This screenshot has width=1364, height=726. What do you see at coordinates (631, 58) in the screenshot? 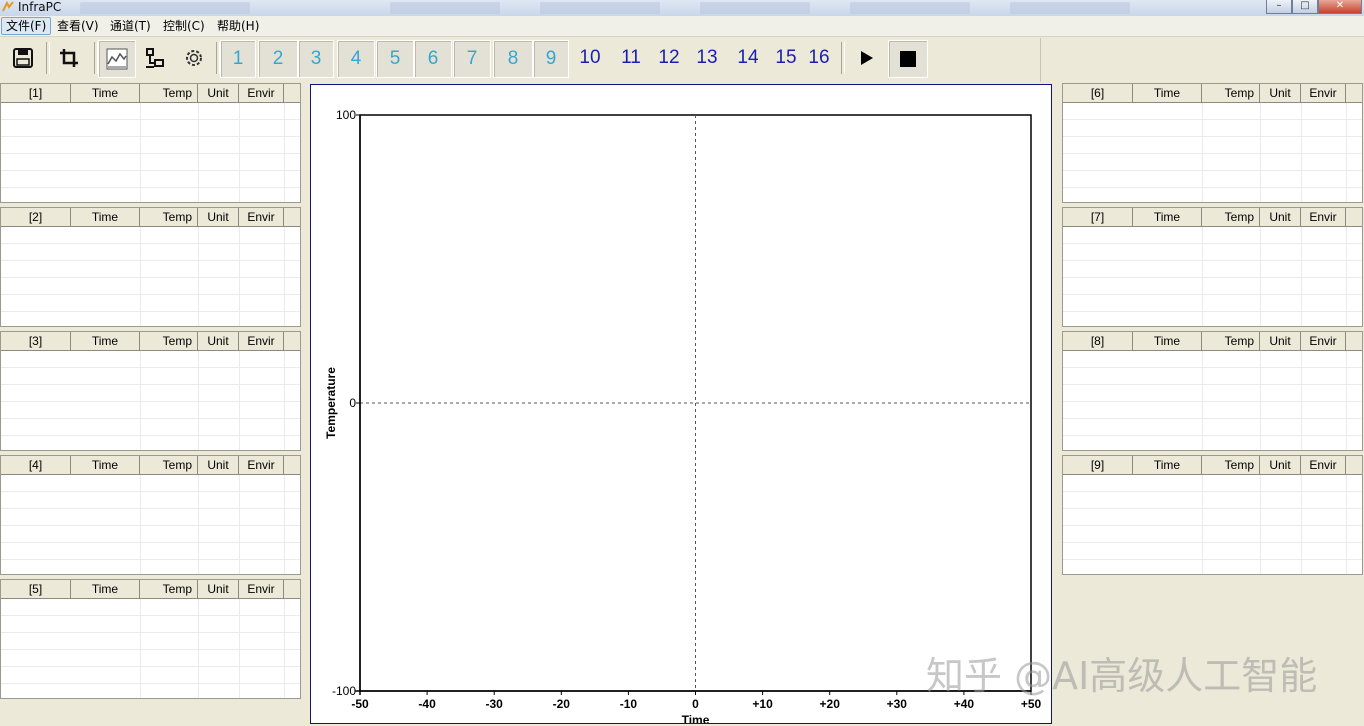
I see `channel-11-button: 11` at bounding box center [631, 58].